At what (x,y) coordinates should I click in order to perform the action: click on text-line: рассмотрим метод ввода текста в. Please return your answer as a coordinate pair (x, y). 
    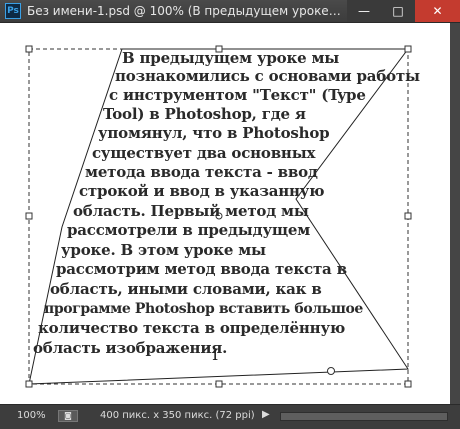
    Looking at the image, I should click on (201, 269).